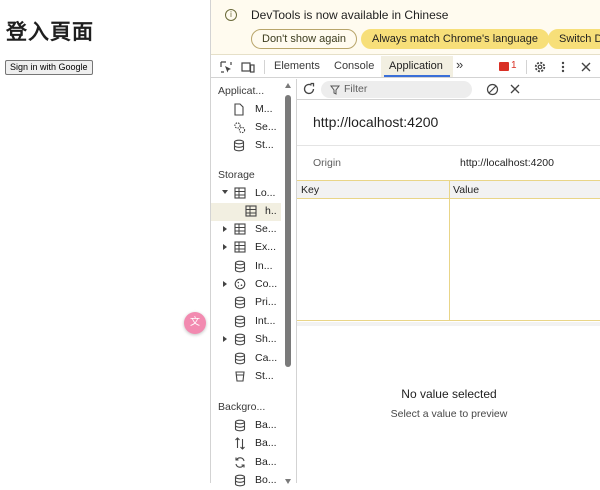 The height and width of the screenshot is (490, 600). What do you see at coordinates (449, 414) in the screenshot?
I see `preview-empty-subtitle: Select a value to preview` at bounding box center [449, 414].